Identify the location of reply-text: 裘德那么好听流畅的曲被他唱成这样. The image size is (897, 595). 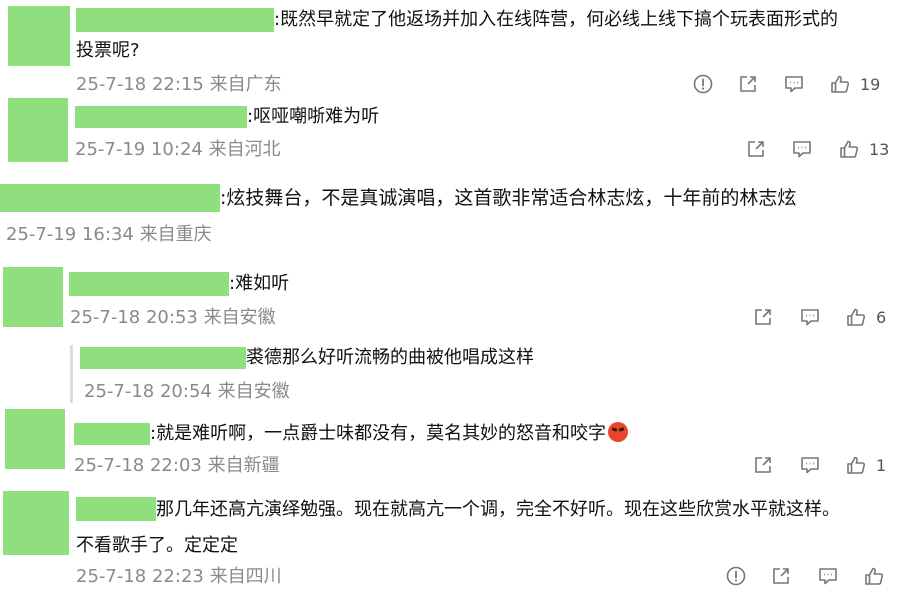
(390, 357).